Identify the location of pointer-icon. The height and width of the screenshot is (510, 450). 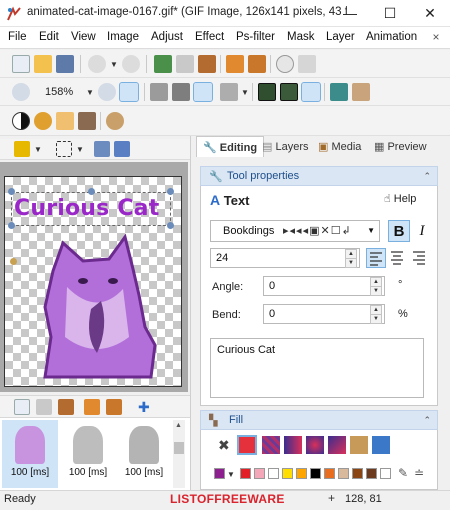
(285, 64).